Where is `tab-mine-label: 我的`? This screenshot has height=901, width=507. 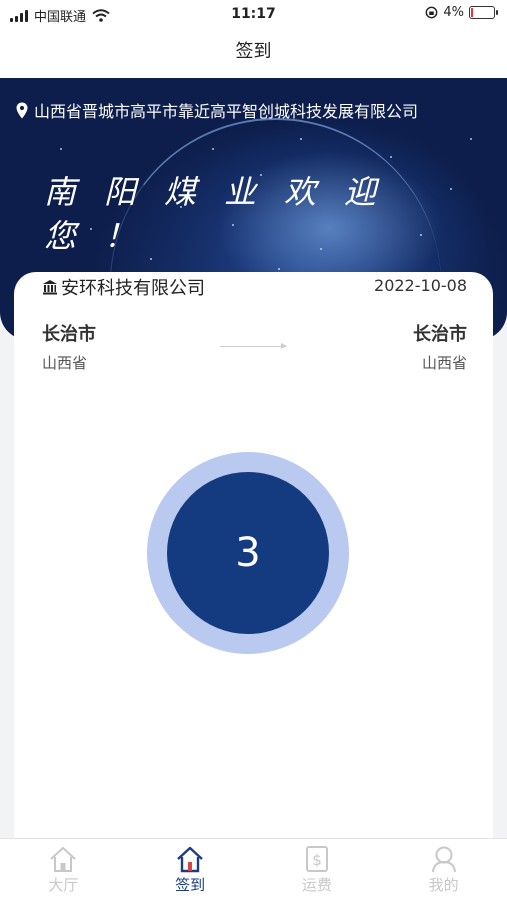
tab-mine-label: 我的 is located at coordinates (443, 885).